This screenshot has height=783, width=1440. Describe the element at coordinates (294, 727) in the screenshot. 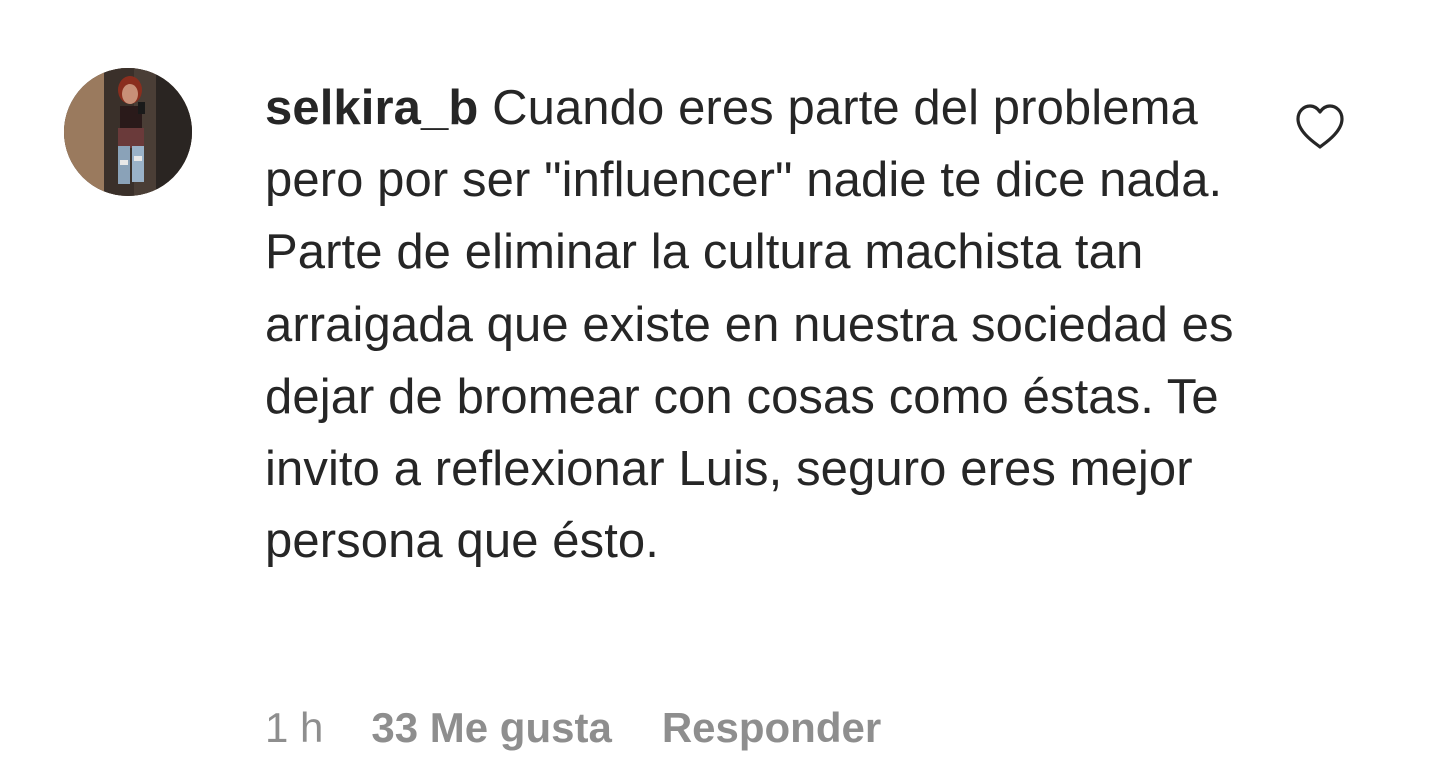

I see `comment-timestamp: 1 h` at that location.